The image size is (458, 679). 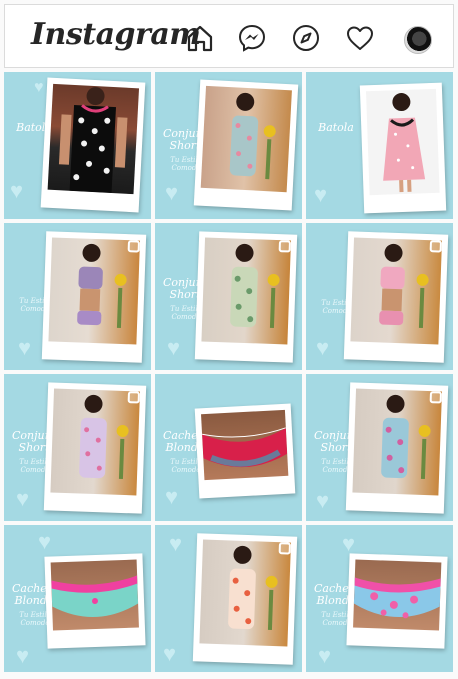 I want to click on instagram-logo: Instagram, so click(x=116, y=34).